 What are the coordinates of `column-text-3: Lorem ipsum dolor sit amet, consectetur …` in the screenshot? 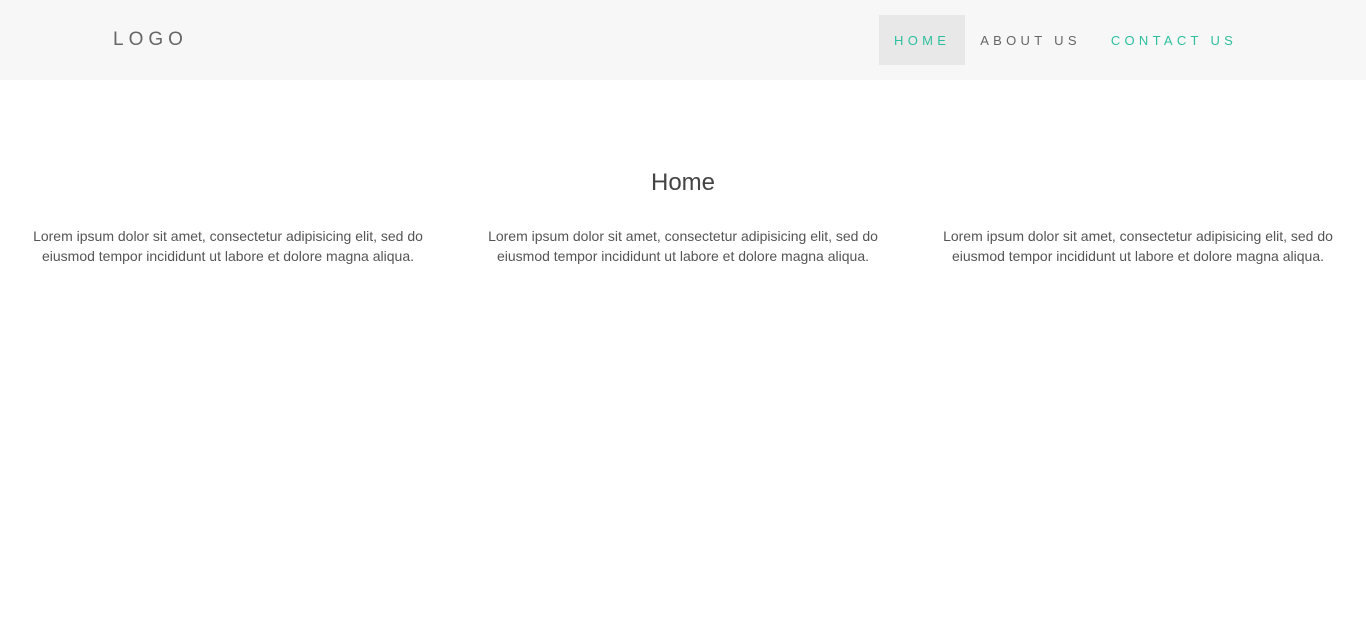 It's located at (1138, 246).